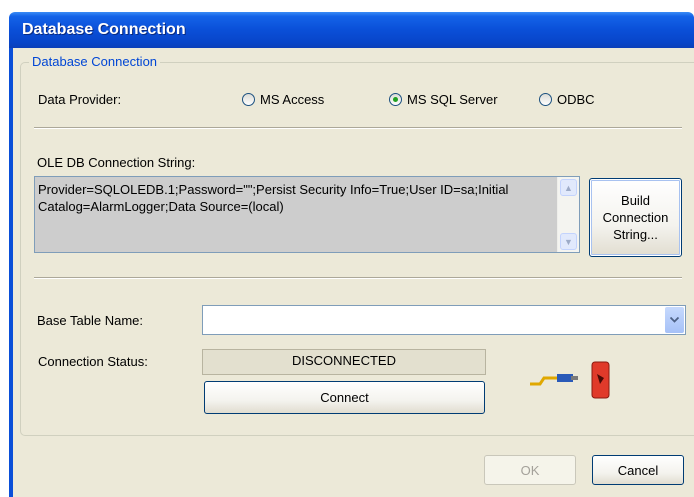  Describe the element at coordinates (351, 30) in the screenshot. I see `title-bar: Database Connection` at that location.